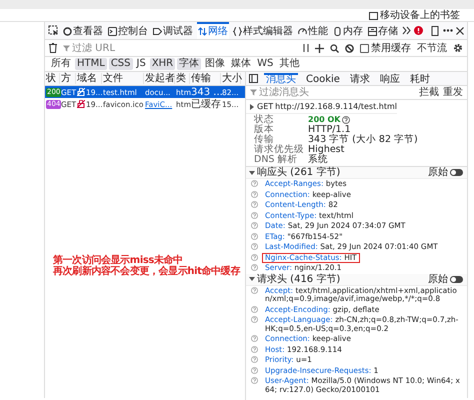 The height and width of the screenshot is (400, 474). What do you see at coordinates (364, 48) in the screenshot?
I see `checkbox` at bounding box center [364, 48].